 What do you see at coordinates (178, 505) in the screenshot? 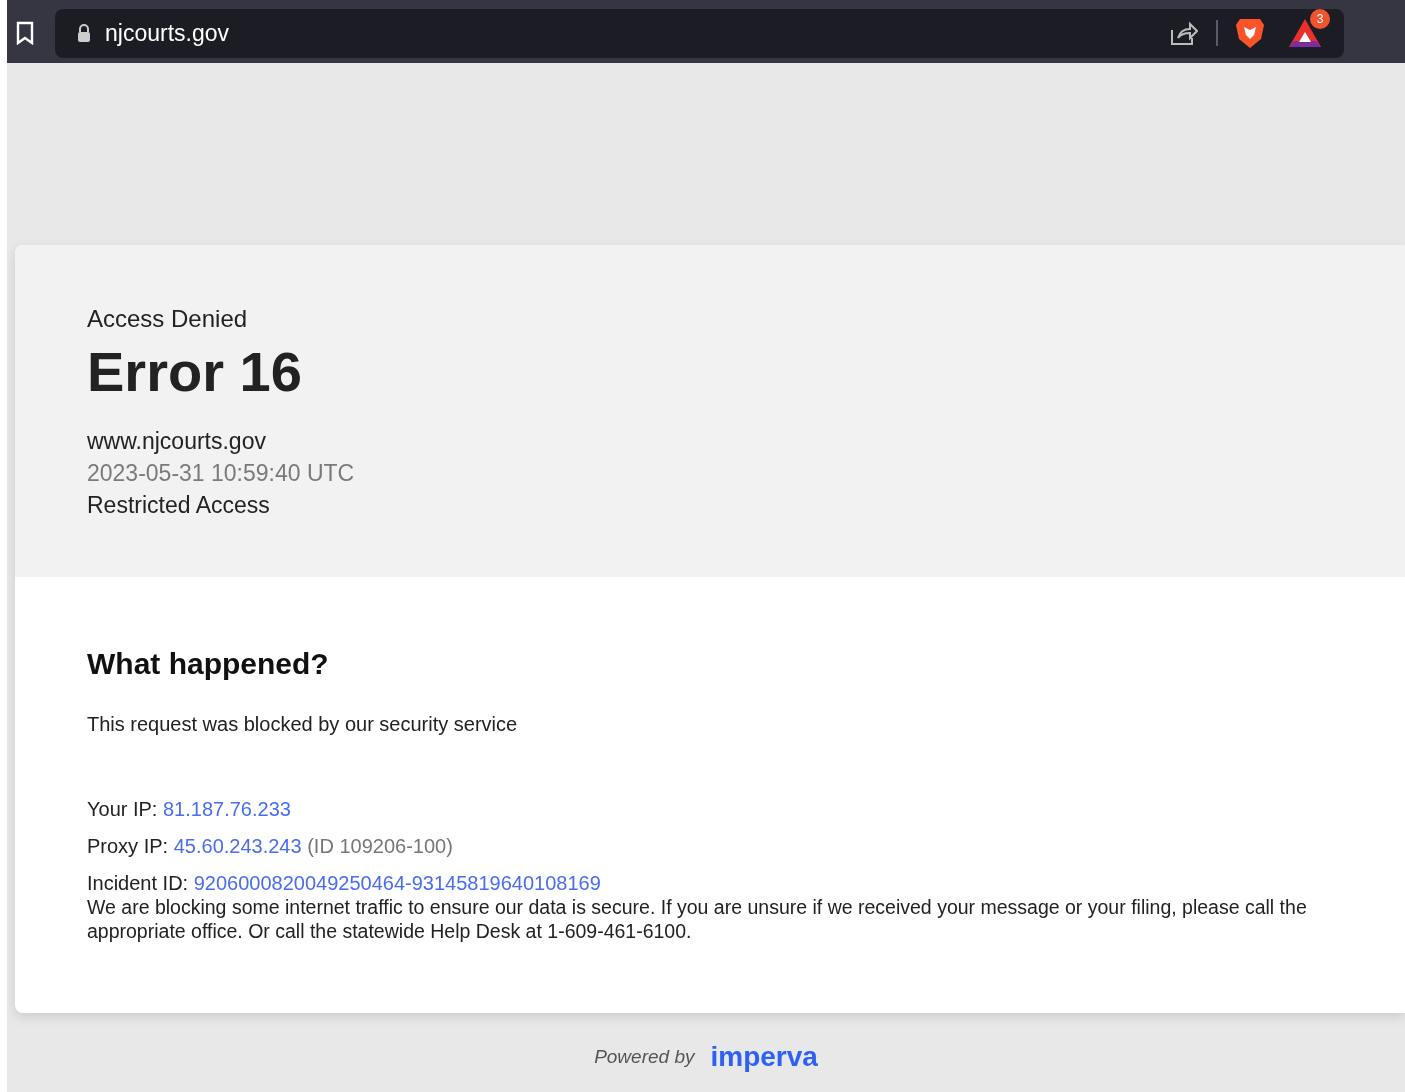
I see `category-text: Restricted Access` at bounding box center [178, 505].